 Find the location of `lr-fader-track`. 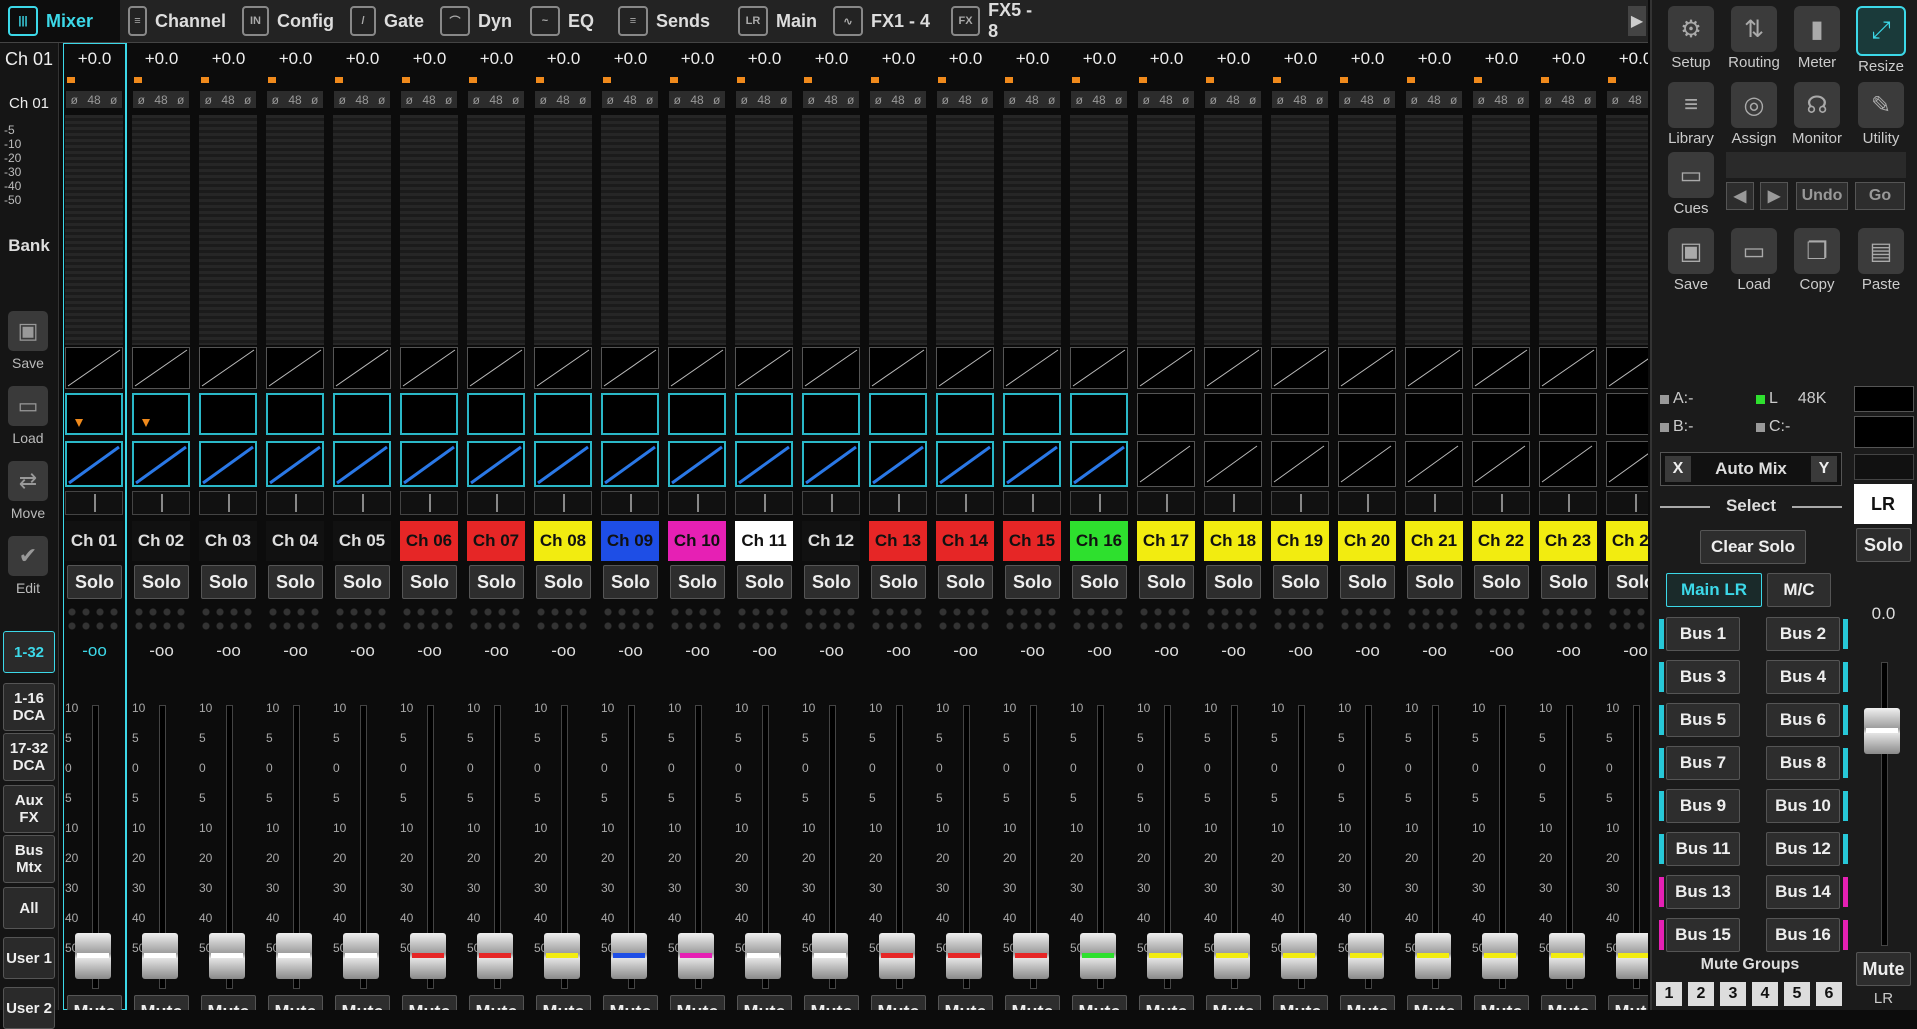

lr-fader-track is located at coordinates (1884, 804).